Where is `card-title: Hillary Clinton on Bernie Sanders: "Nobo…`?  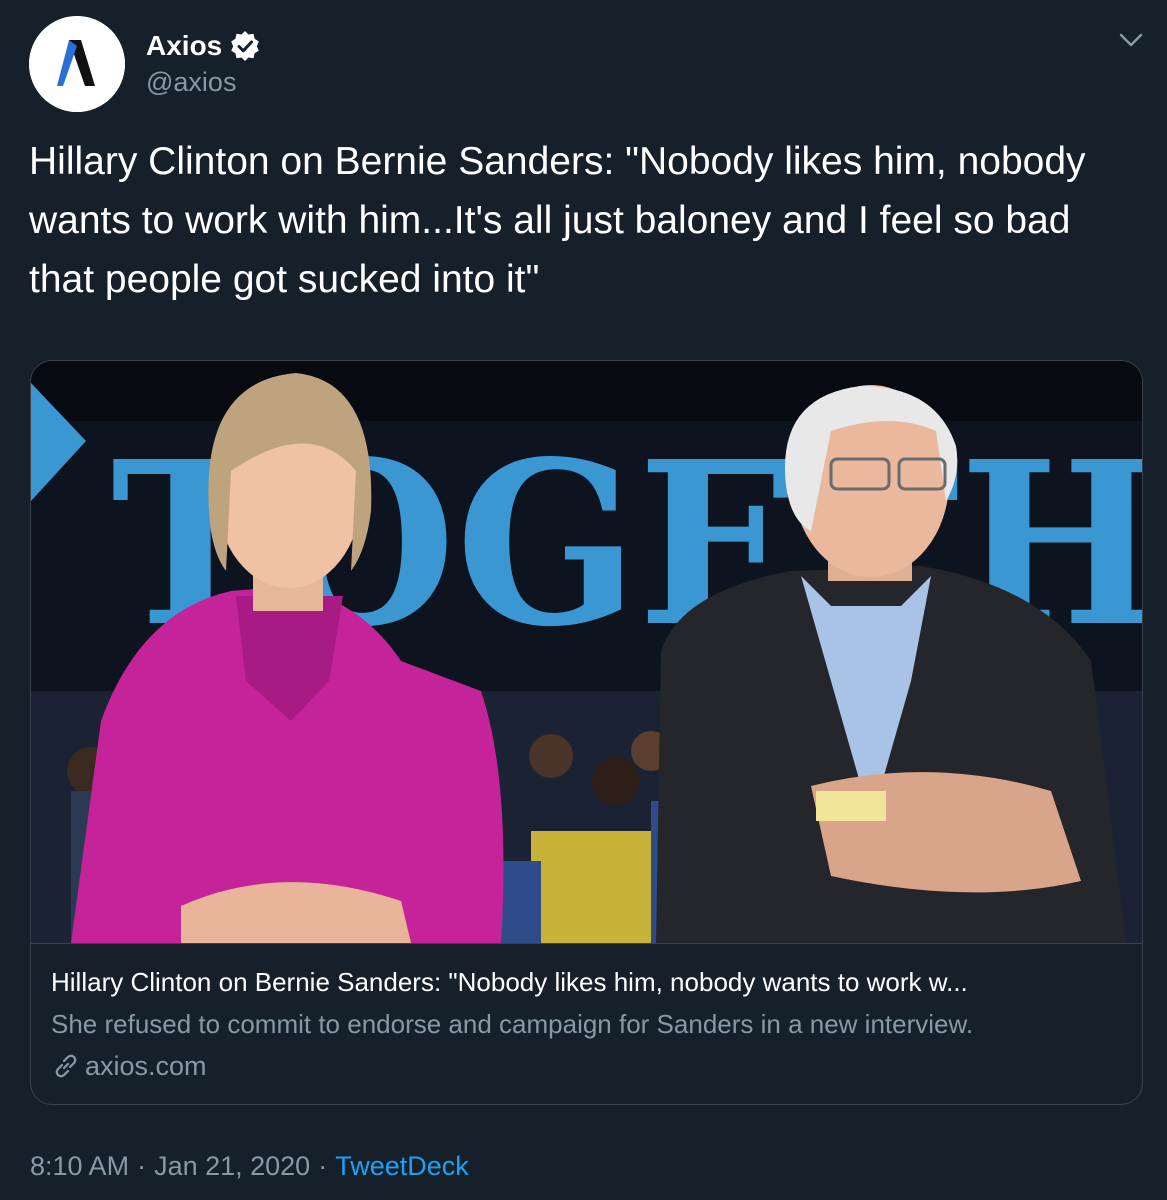 card-title: Hillary Clinton on Bernie Sanders: "Nobo… is located at coordinates (588, 982).